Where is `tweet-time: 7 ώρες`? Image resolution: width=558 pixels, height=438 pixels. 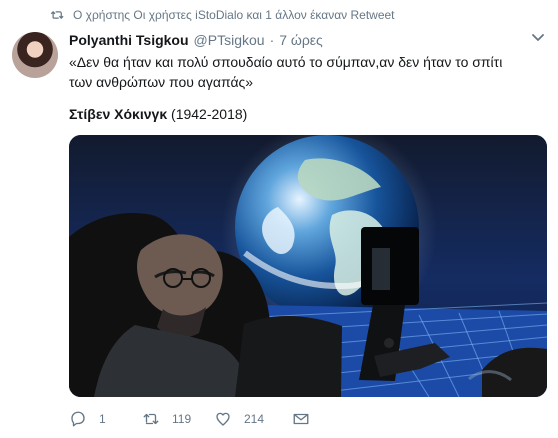 tweet-time: 7 ώρες is located at coordinates (301, 40).